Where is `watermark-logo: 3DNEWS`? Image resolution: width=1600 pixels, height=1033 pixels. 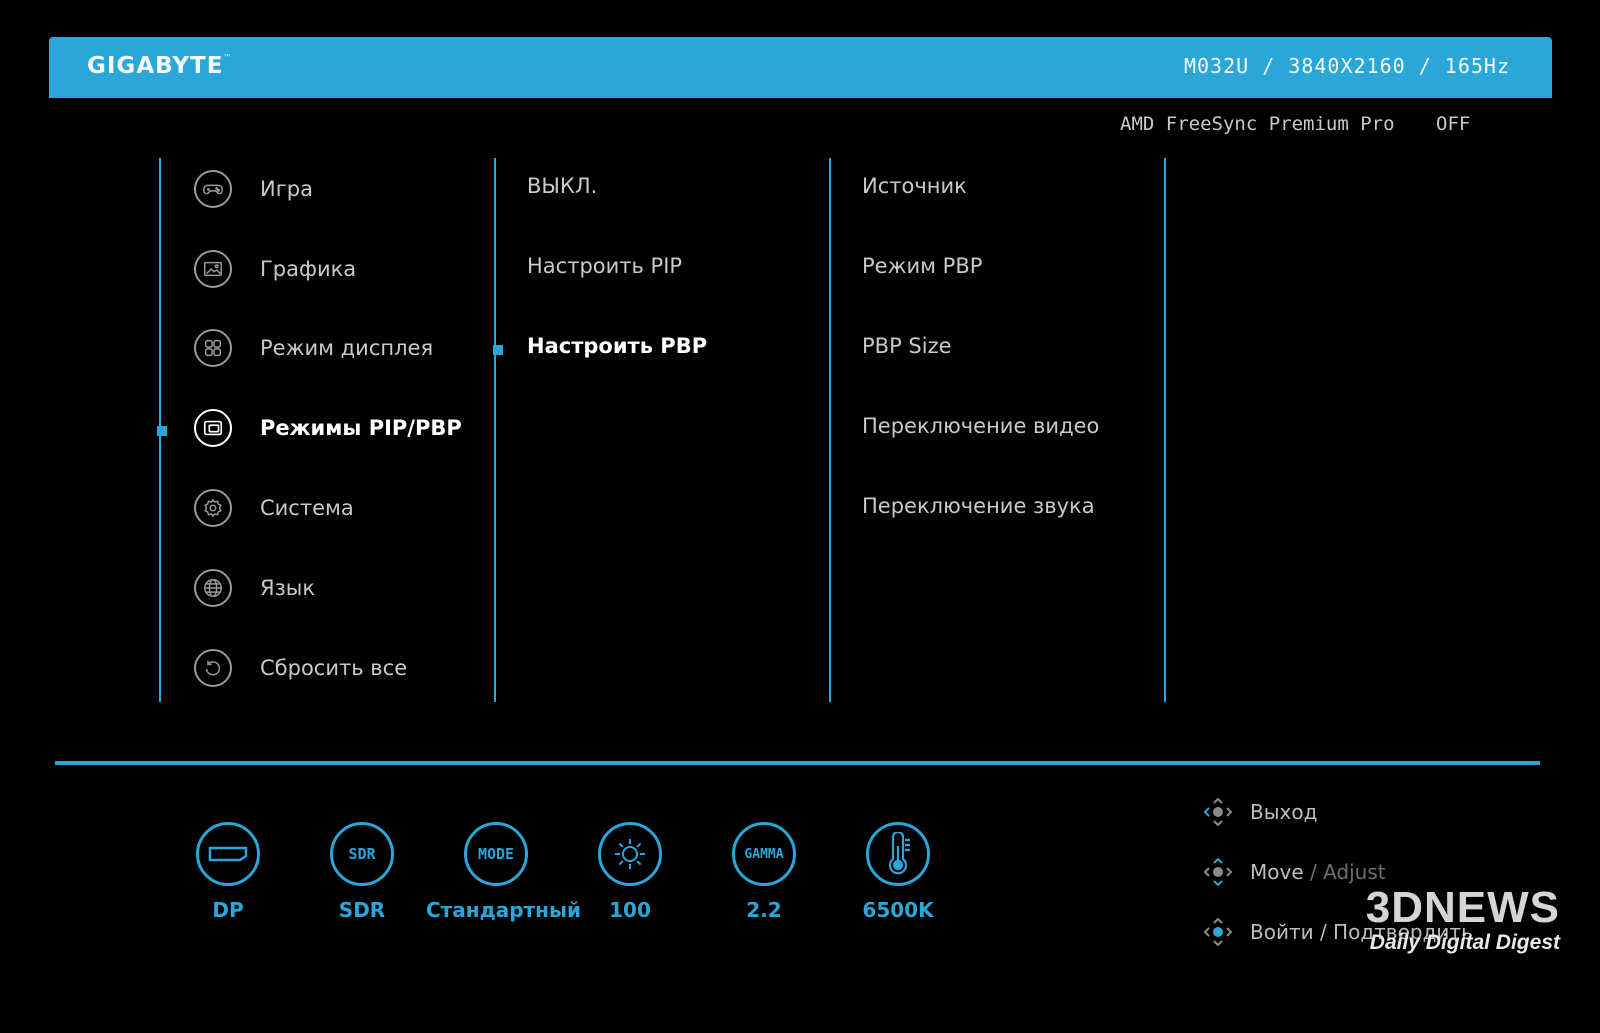 watermark-logo: 3DNEWS is located at coordinates (1462, 907).